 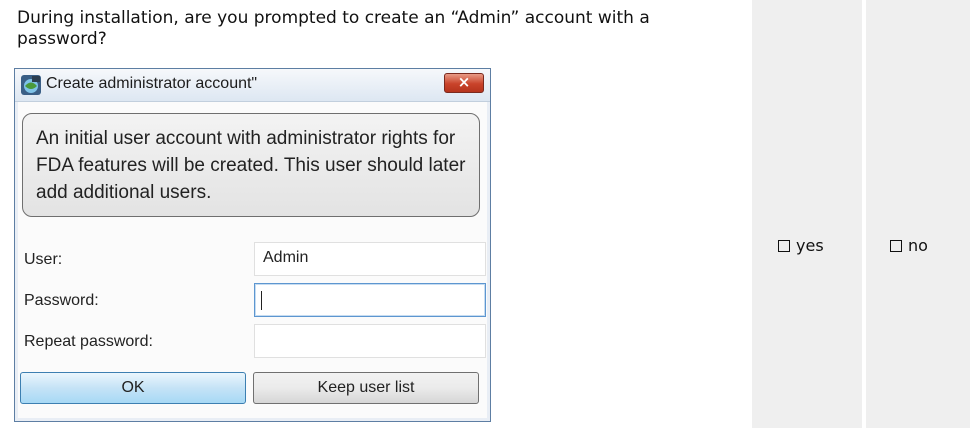 I want to click on repeat-password-input, so click(x=370, y=341).